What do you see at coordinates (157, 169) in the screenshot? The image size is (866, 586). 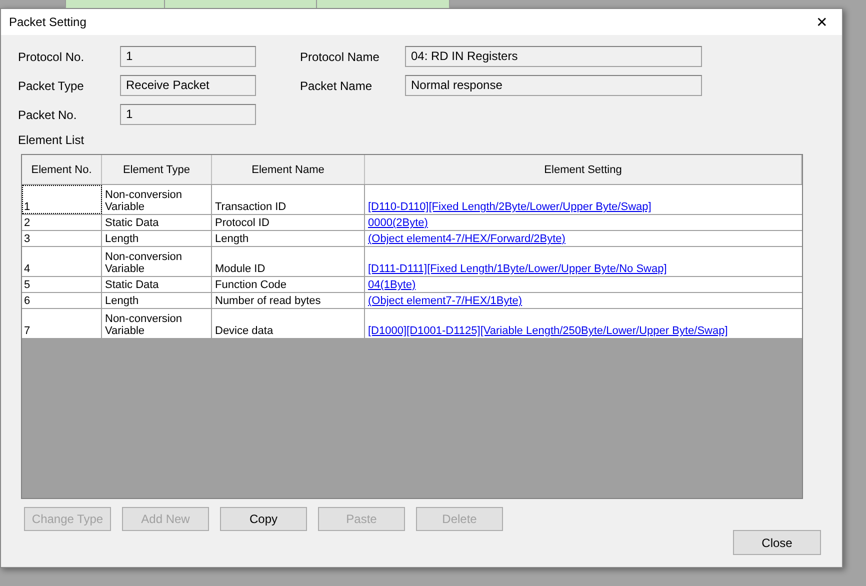 I see `column-header: Element Type` at bounding box center [157, 169].